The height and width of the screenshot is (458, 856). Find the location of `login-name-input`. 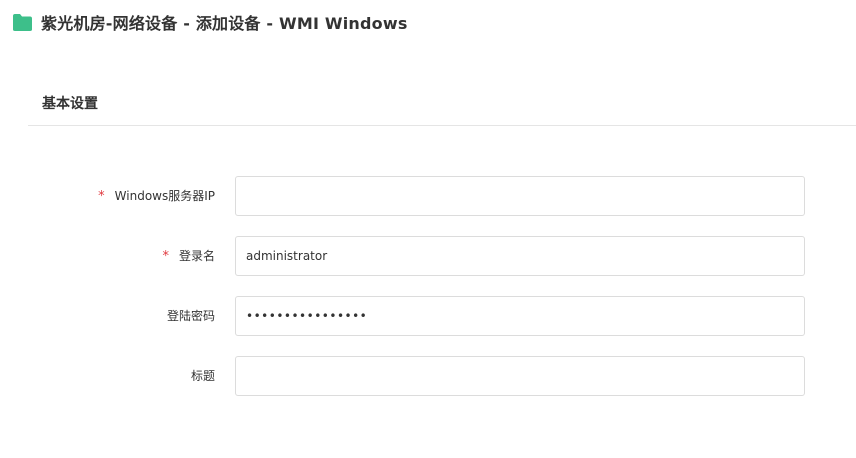

login-name-input is located at coordinates (520, 256).